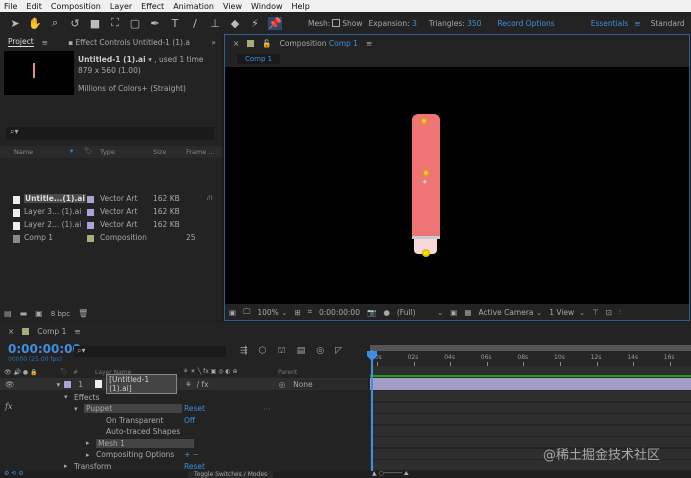 This screenshot has width=691, height=478. Describe the element at coordinates (111, 238) in the screenshot. I see `project-item: Comp 1 Composition 25` at that location.